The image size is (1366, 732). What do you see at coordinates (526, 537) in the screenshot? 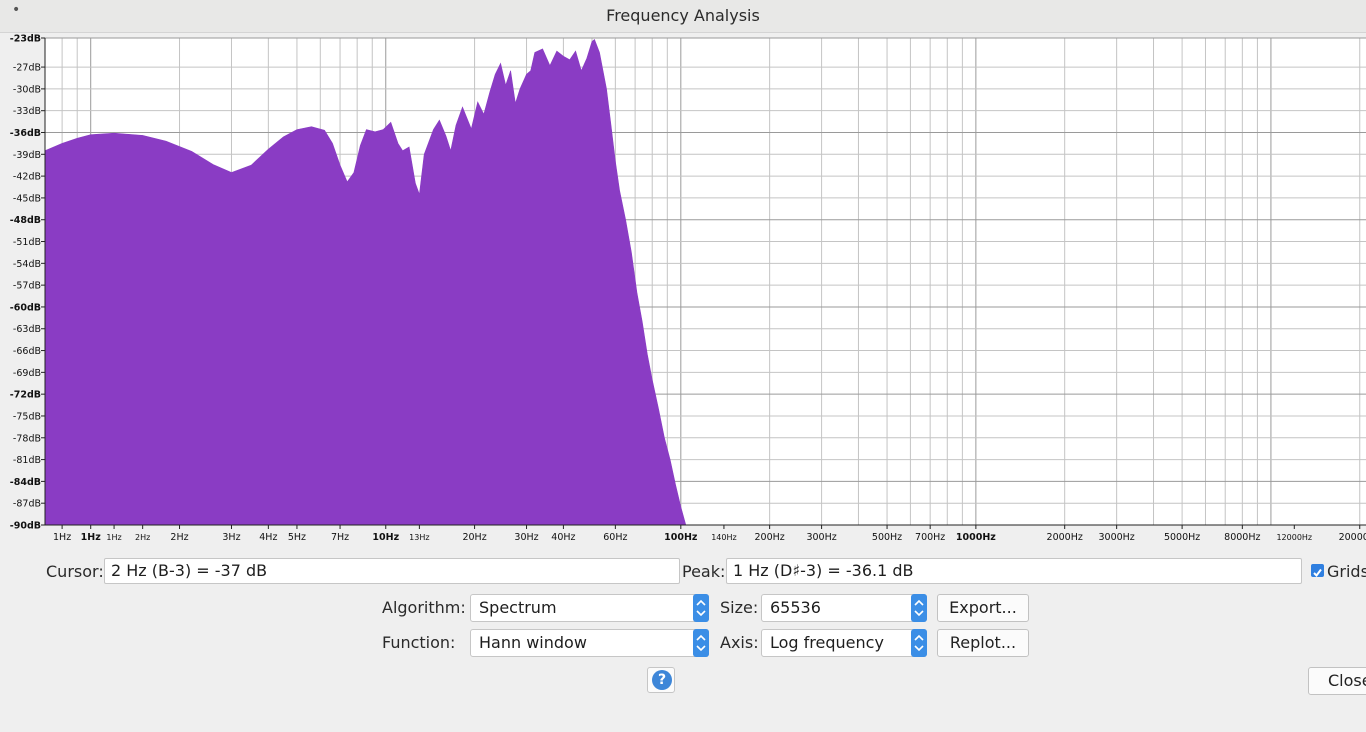
I see `x-tick-label: 30Hz` at bounding box center [526, 537].